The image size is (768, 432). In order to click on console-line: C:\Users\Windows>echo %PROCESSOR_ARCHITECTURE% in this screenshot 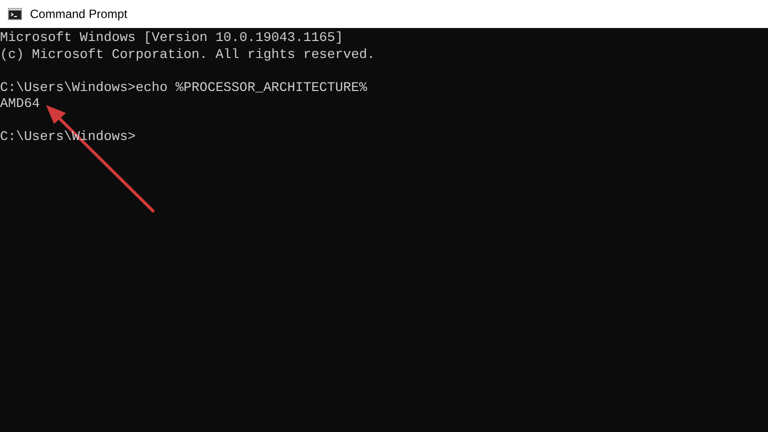, I will do `click(184, 88)`.